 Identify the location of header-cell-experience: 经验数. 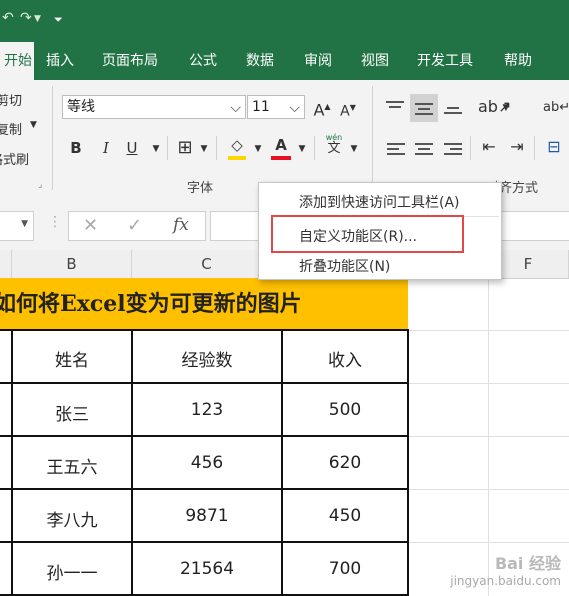
(207, 358).